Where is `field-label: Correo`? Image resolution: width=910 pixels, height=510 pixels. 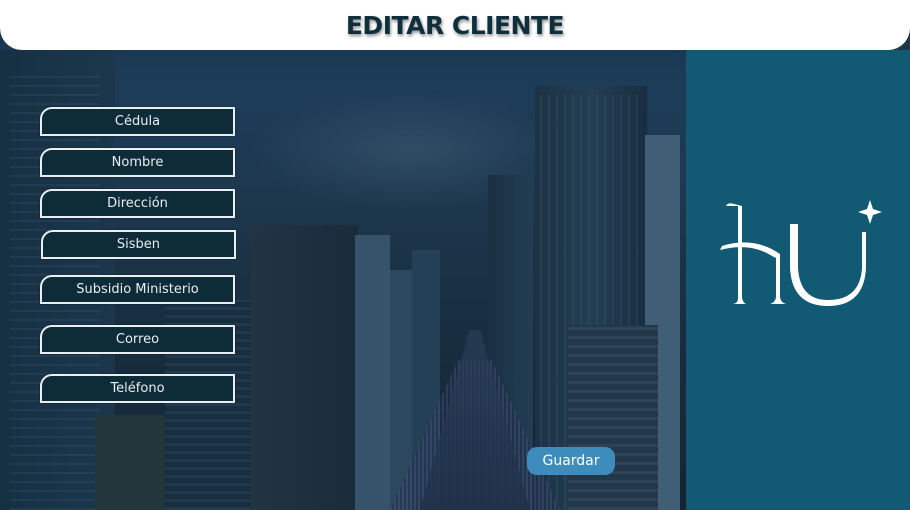 field-label: Correo is located at coordinates (137, 339).